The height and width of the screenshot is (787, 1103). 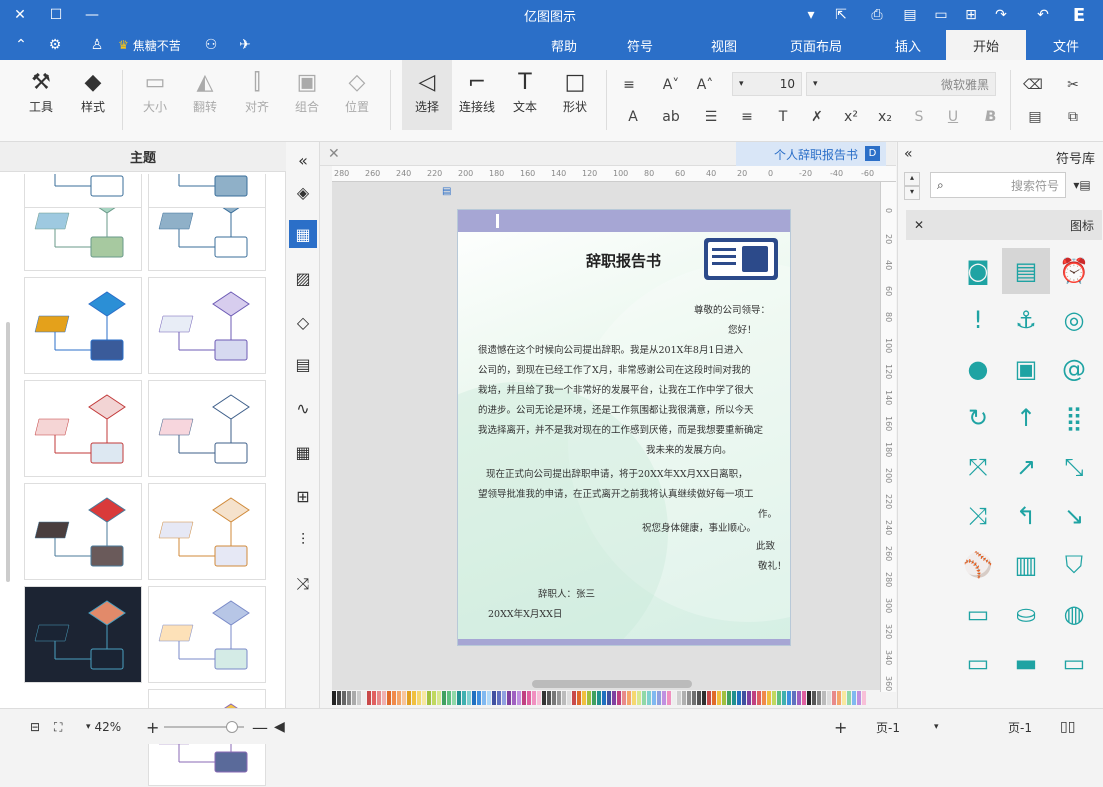 What do you see at coordinates (724, 45) in the screenshot?
I see `tab-view: 视图` at bounding box center [724, 45].